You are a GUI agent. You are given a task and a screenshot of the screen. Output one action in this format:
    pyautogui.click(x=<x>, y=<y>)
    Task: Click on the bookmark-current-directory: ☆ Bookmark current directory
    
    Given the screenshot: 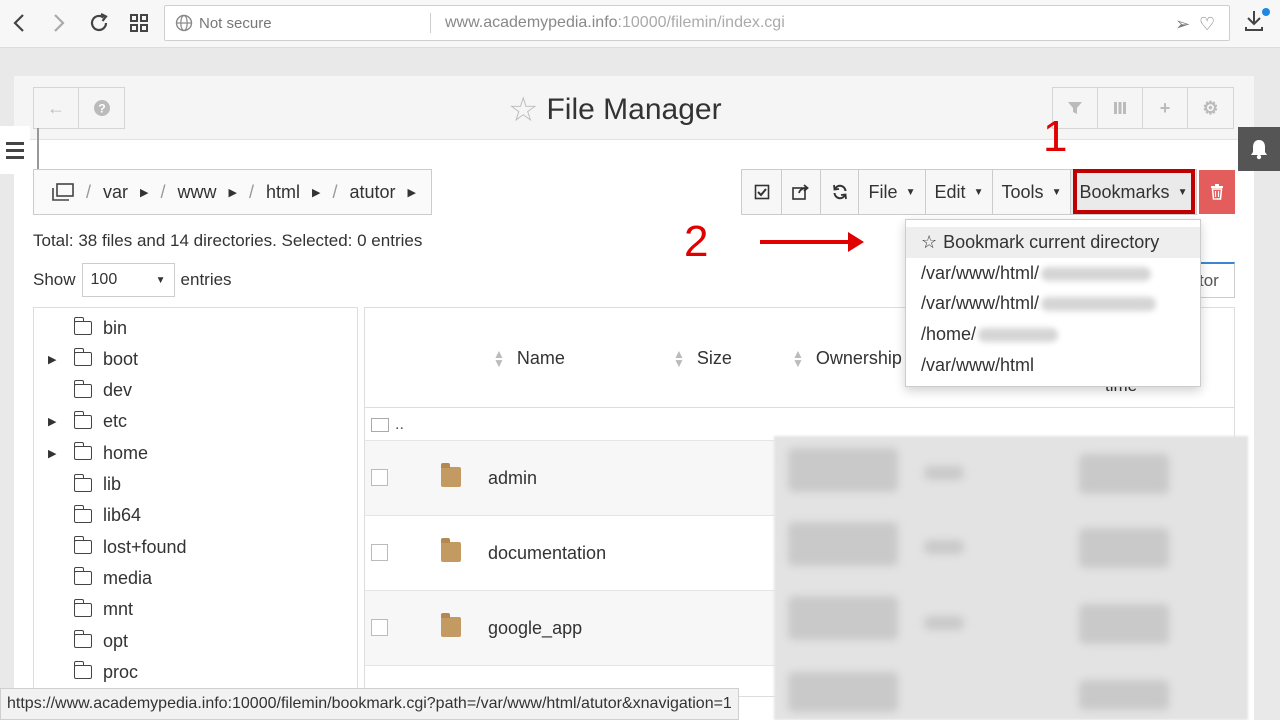 What is the action you would take?
    pyautogui.click(x=1053, y=242)
    